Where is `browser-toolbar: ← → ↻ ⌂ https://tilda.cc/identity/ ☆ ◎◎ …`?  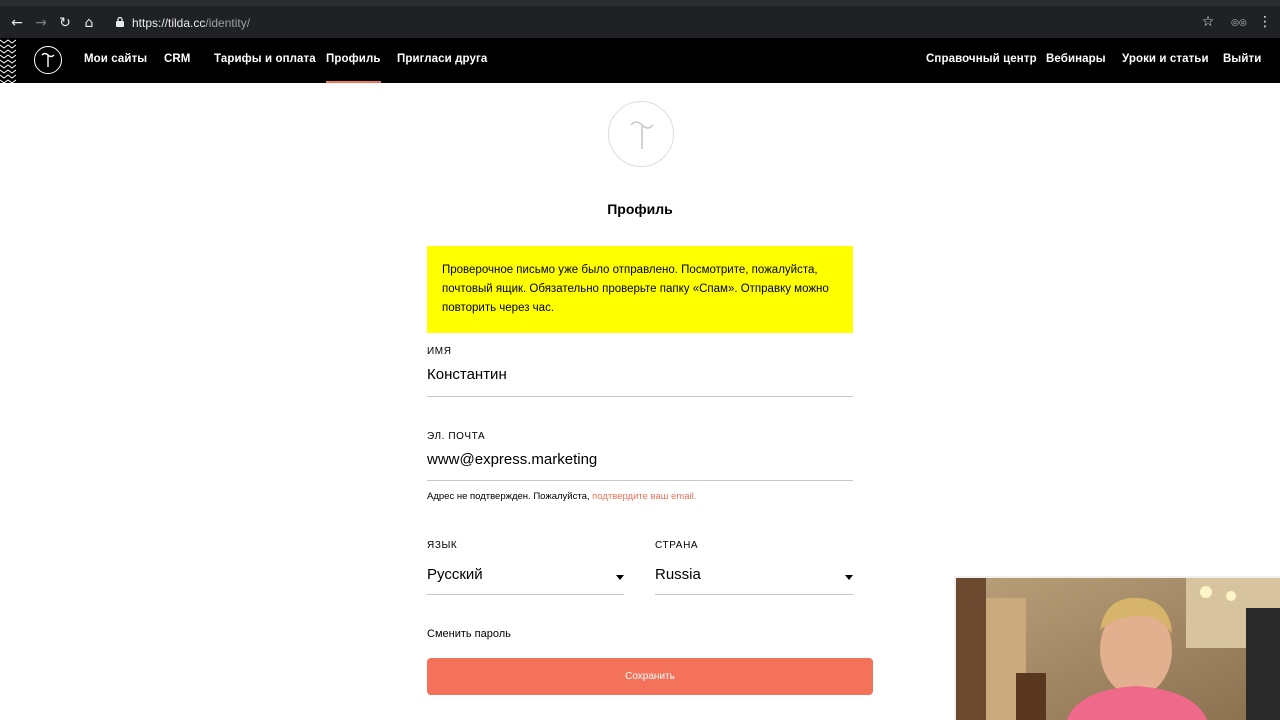
browser-toolbar: ← → ↻ ⌂ https://tilda.cc/identity/ ☆ ◎◎ … is located at coordinates (640, 19).